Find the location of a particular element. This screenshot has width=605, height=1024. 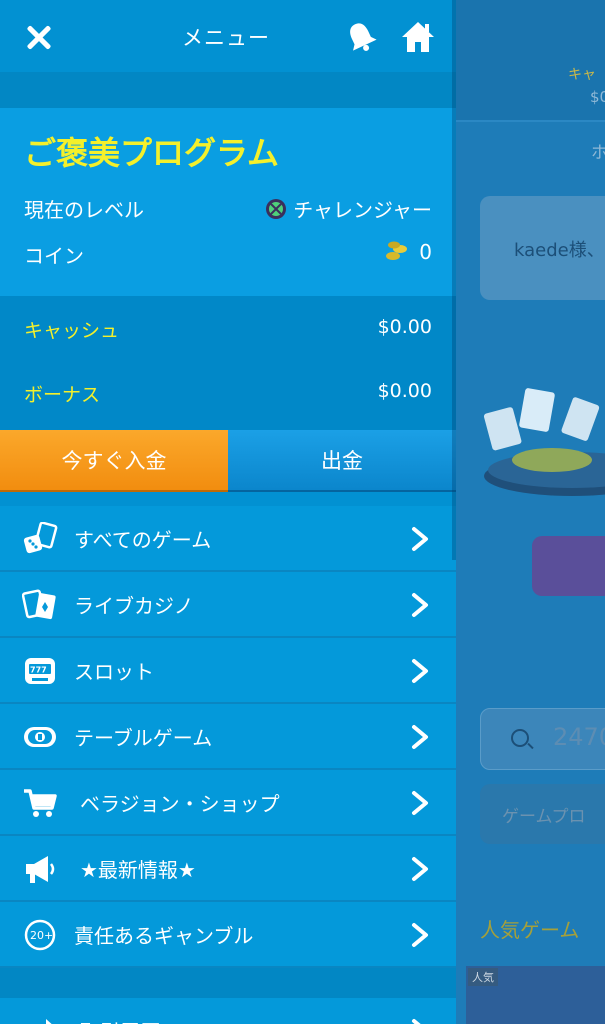

nav-label-shop: ベラジョン・ショップ is located at coordinates (180, 804).